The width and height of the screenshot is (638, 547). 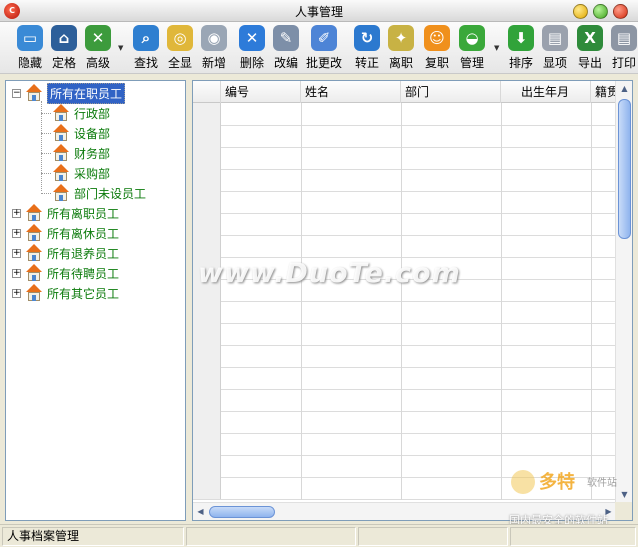 What do you see at coordinates (146, 48) in the screenshot?
I see `toolbar-button-search: ⌕ 查找` at bounding box center [146, 48].